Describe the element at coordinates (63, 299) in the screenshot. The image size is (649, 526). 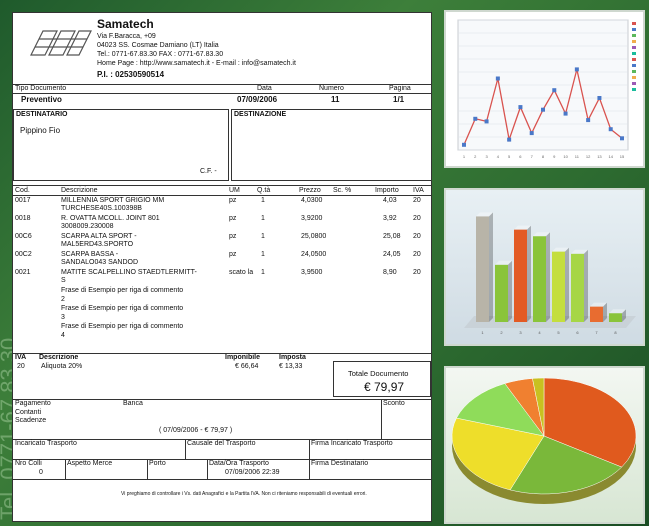
I see `comment-num: 2` at that location.